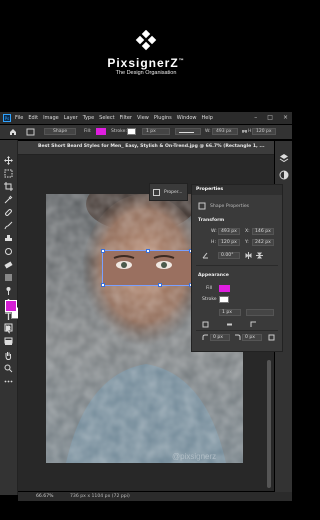  I want to click on screen-mode-icon, so click(8, 340).